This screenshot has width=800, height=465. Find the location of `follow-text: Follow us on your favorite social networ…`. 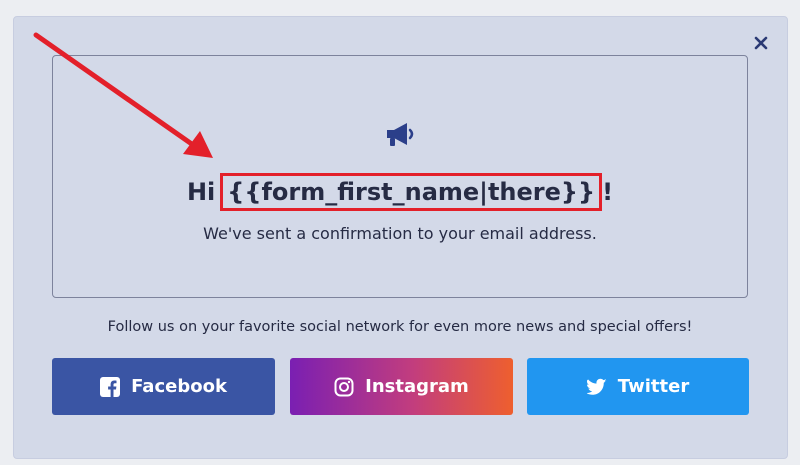

follow-text: Follow us on your favorite social networ… is located at coordinates (400, 327).